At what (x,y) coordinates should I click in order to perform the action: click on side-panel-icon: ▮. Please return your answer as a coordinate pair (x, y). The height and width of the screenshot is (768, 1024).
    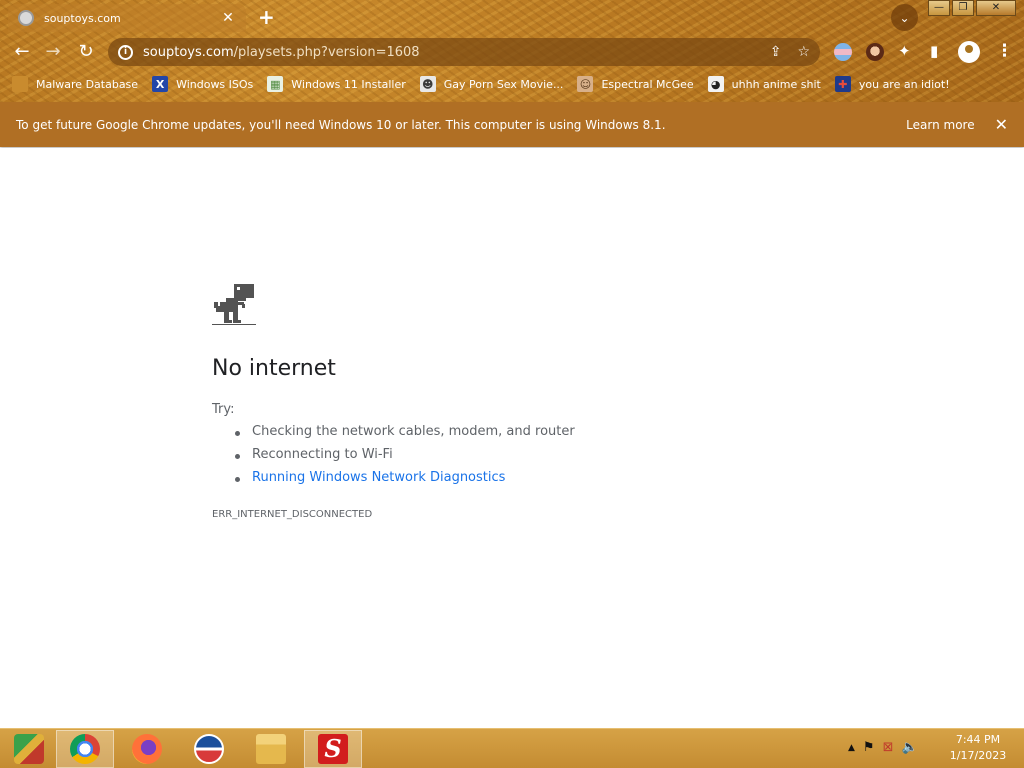
    Looking at the image, I should click on (934, 51).